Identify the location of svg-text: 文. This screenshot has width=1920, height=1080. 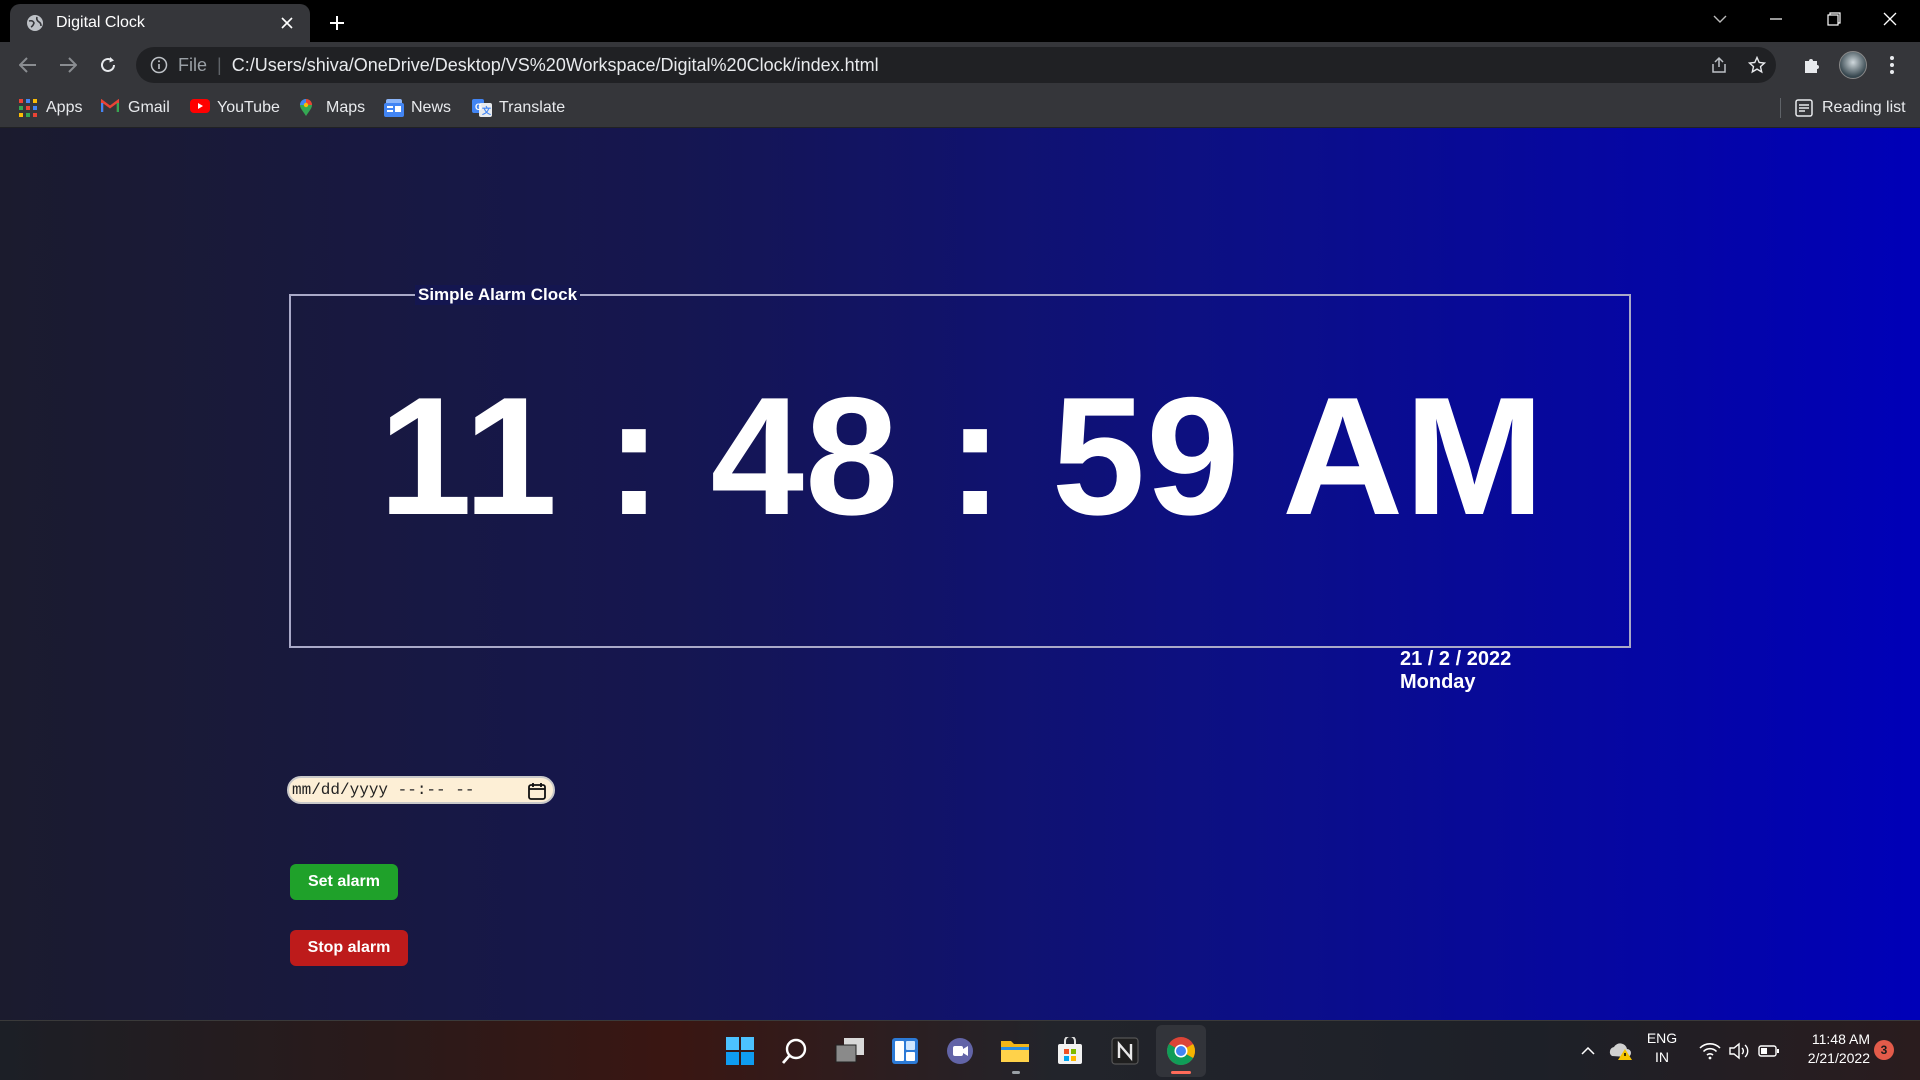
(486, 110).